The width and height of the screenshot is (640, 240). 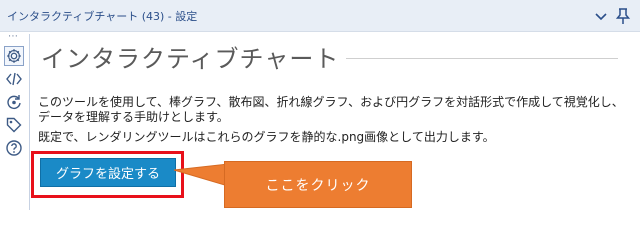 I want to click on window-titlebar: インタラクティブチャート (43) - 設定, so click(x=320, y=16).